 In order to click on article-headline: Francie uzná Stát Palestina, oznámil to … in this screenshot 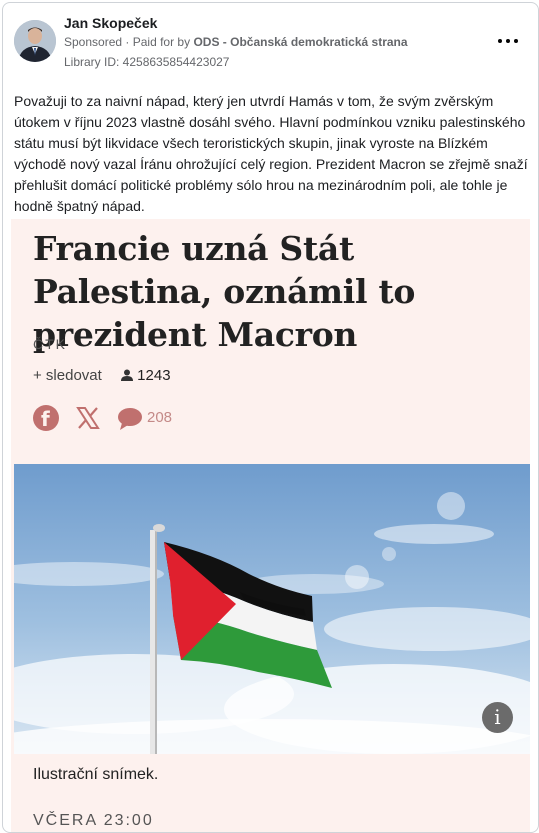, I will do `click(273, 291)`.